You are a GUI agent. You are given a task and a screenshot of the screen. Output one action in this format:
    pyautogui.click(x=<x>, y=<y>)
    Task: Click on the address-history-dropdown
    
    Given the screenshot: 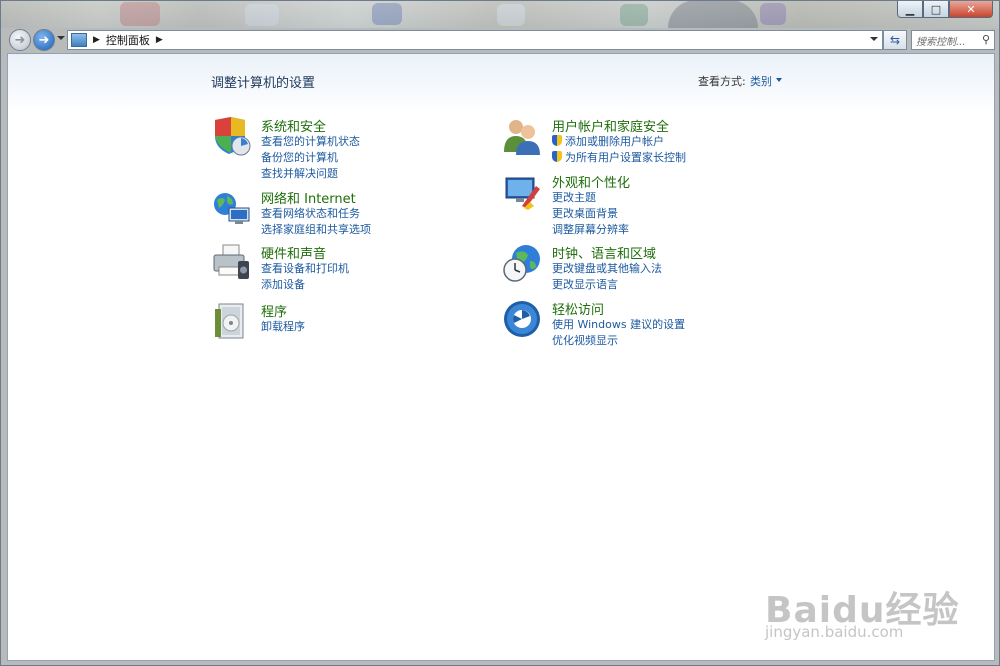 What is the action you would take?
    pyautogui.click(x=874, y=39)
    